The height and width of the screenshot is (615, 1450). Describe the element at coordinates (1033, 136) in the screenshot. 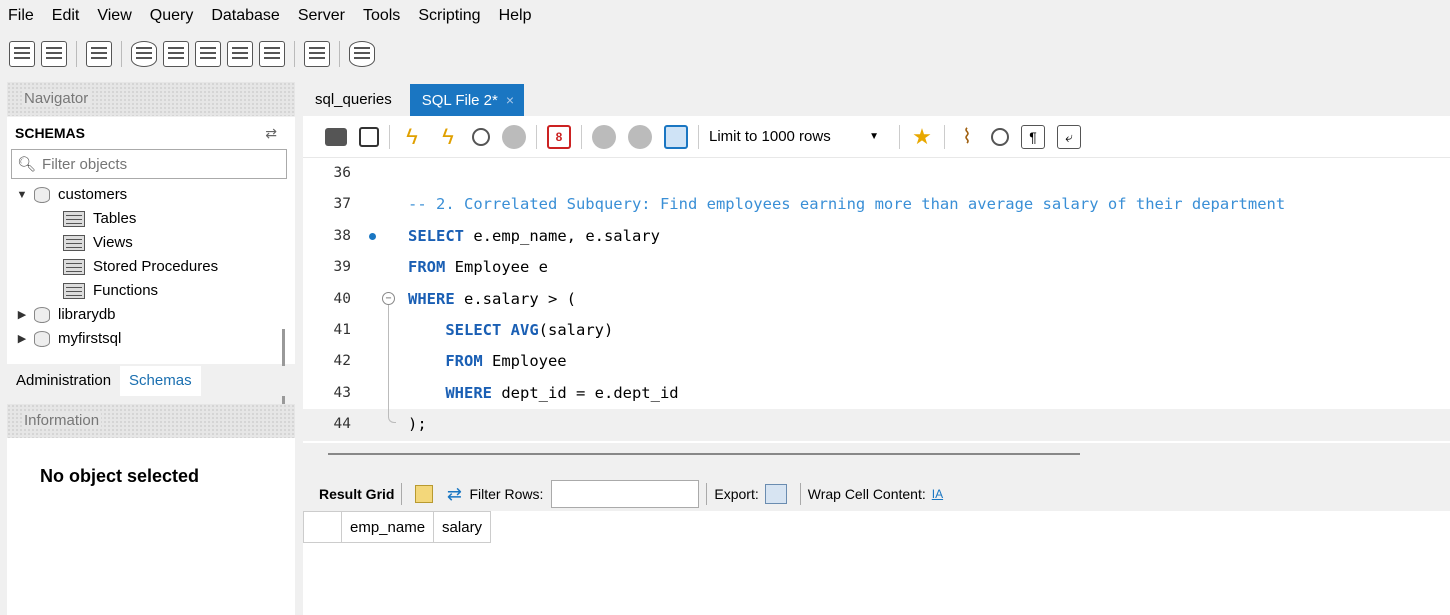

I see `invisible-characters-icon: ¶` at that location.